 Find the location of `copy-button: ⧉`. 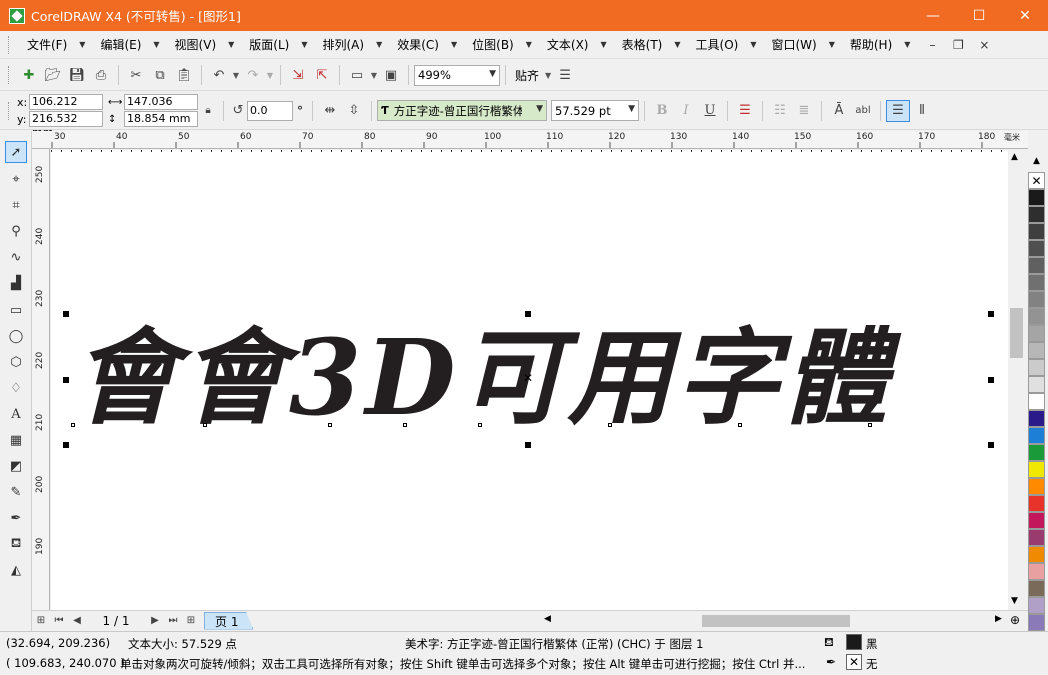

copy-button: ⧉ is located at coordinates (160, 75).